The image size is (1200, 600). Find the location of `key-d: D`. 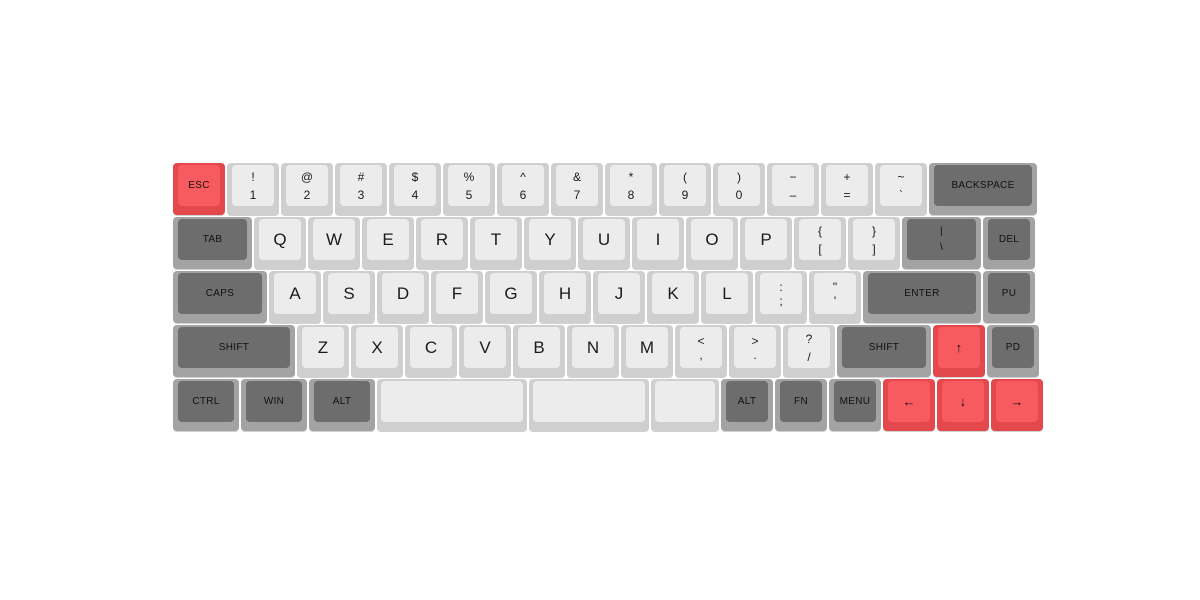

key-d: D is located at coordinates (403, 297).